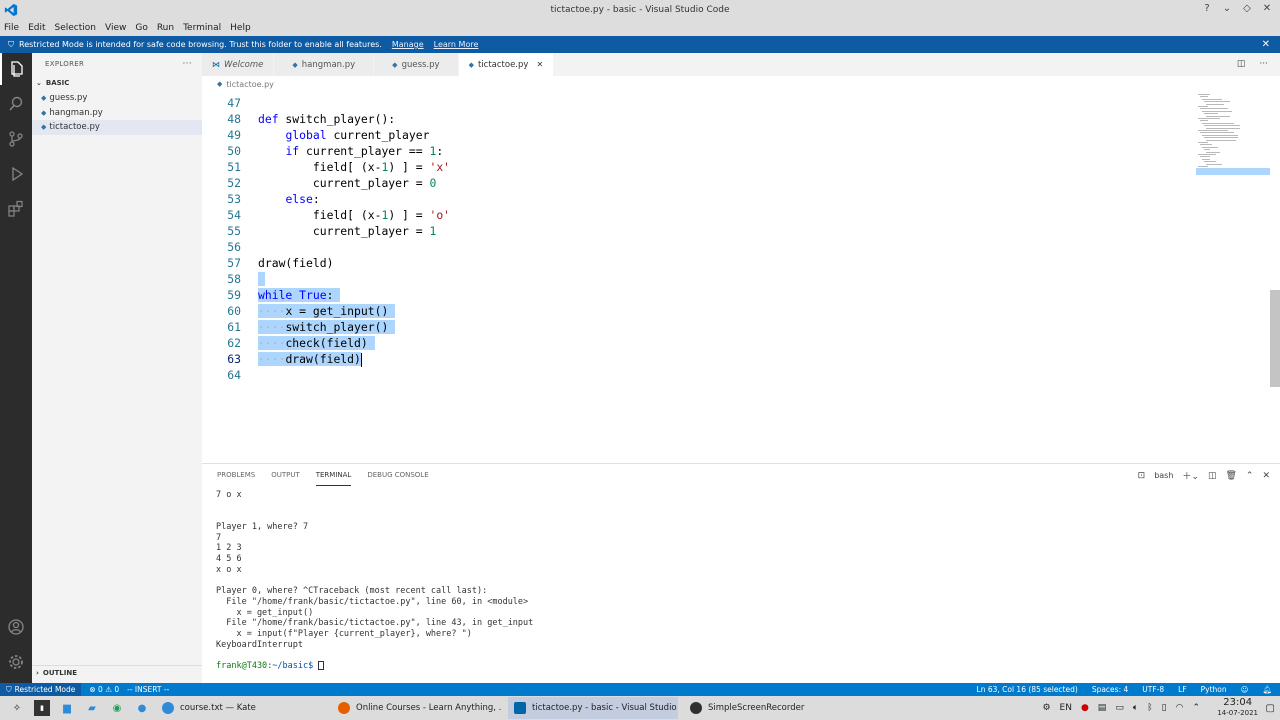 The width and height of the screenshot is (1280, 720). I want to click on maximize-icon: ◇, so click(1247, 9).